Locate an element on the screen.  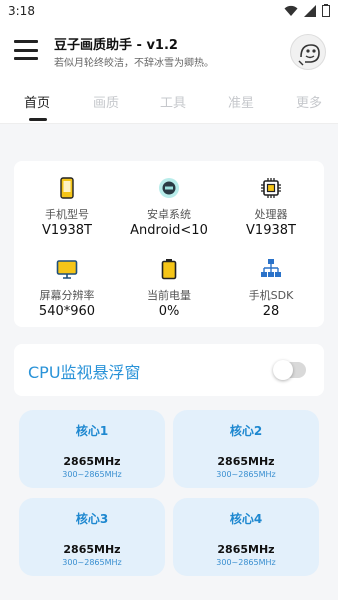
menu-icon is located at coordinates (26, 50).